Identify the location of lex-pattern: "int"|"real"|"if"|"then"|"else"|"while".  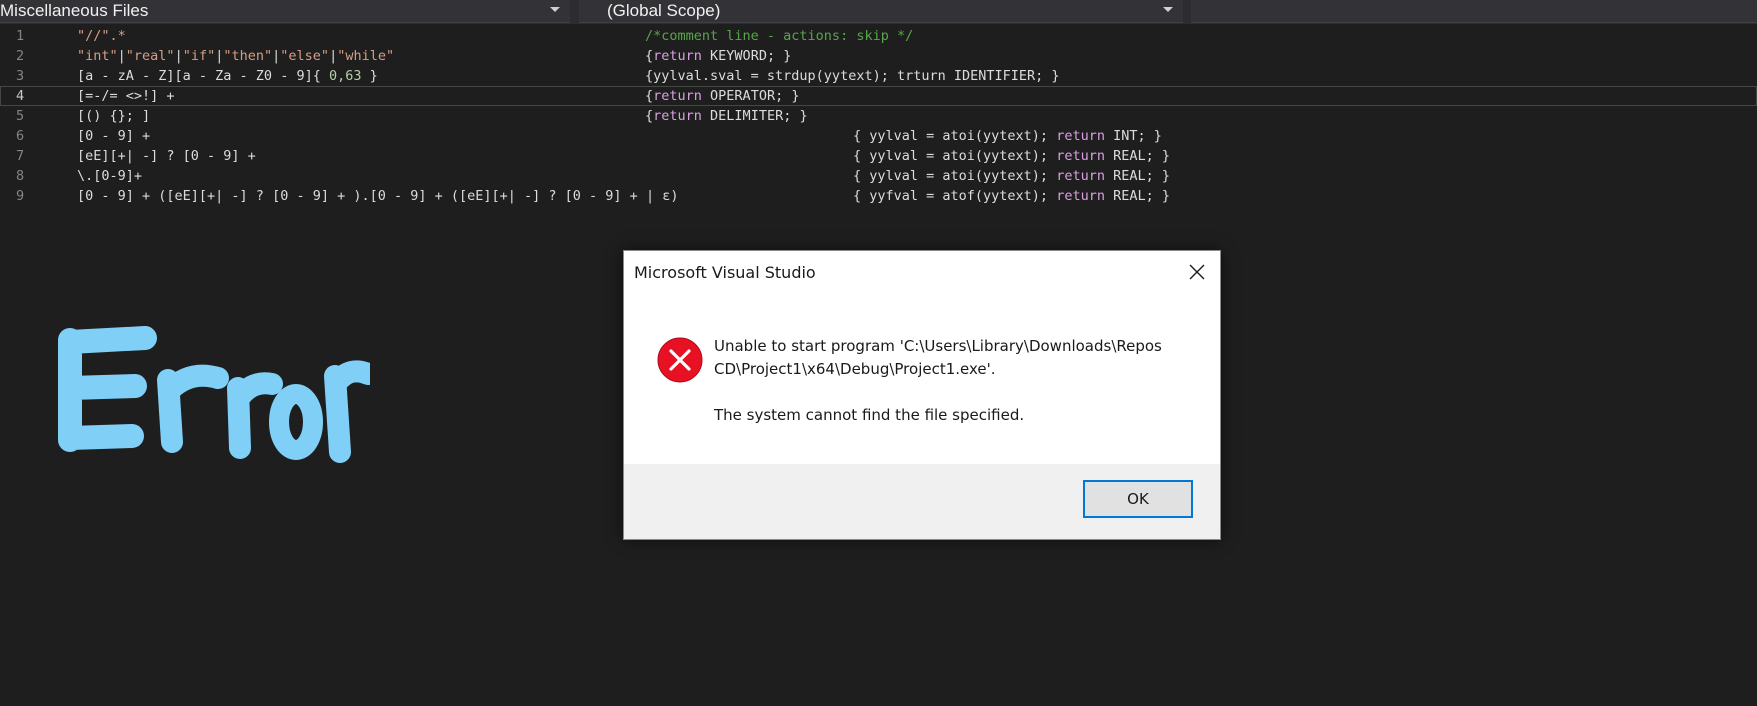
(235, 56).